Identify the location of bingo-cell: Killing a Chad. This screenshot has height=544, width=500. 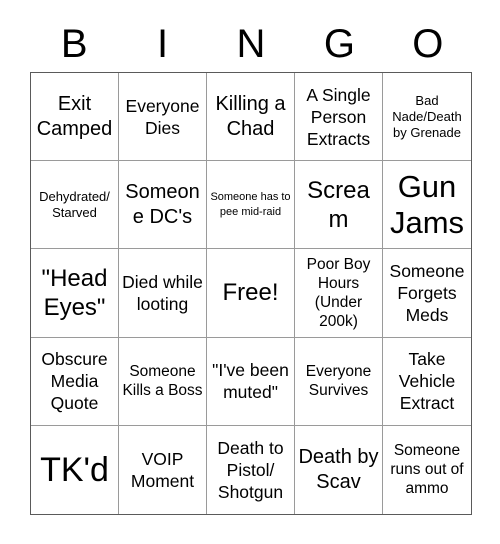
(251, 117).